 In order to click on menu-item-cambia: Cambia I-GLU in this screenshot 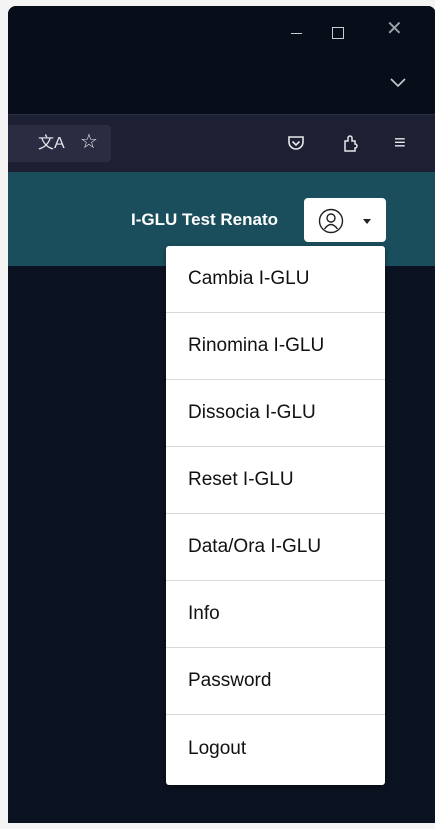, I will do `click(275, 279)`.